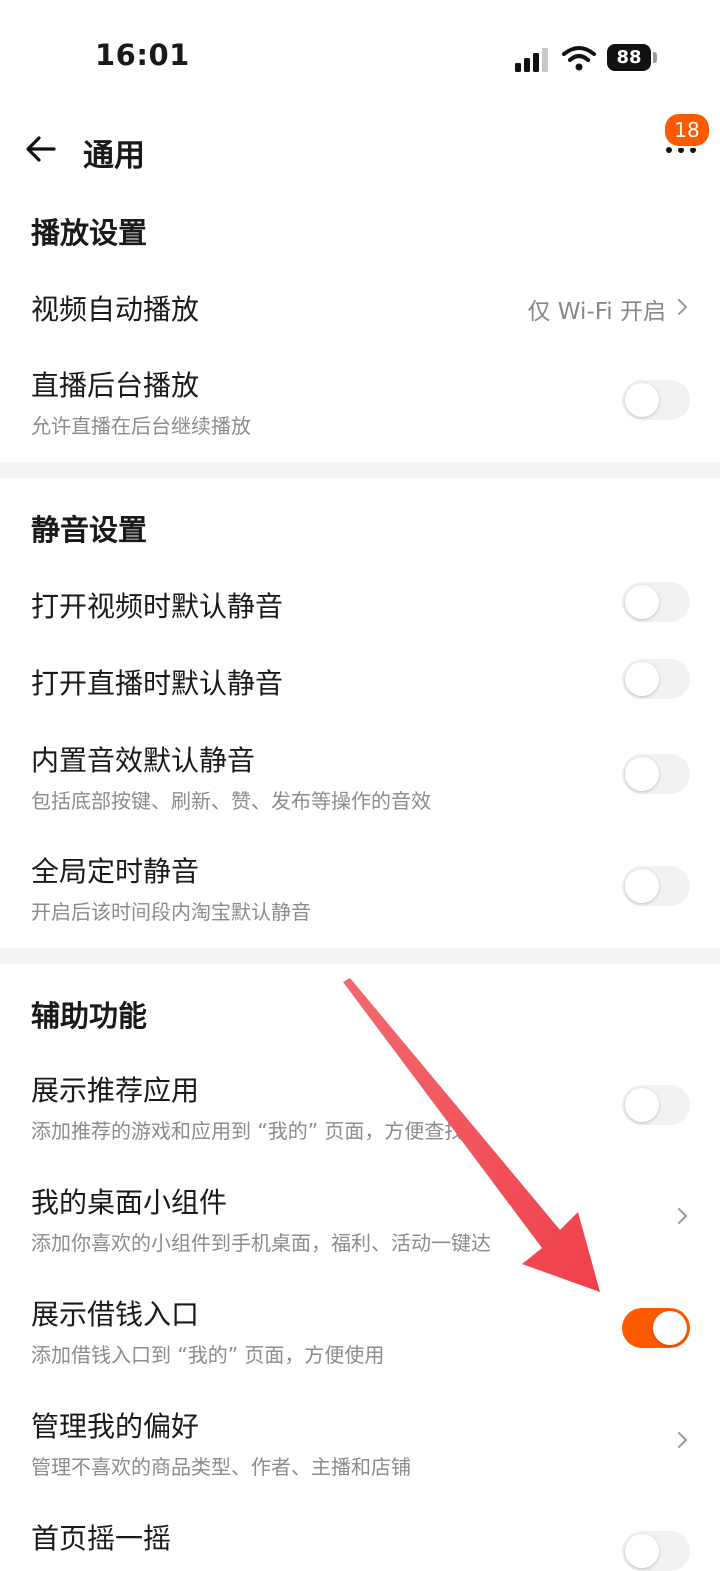  I want to click on toggle-live-background, so click(656, 400).